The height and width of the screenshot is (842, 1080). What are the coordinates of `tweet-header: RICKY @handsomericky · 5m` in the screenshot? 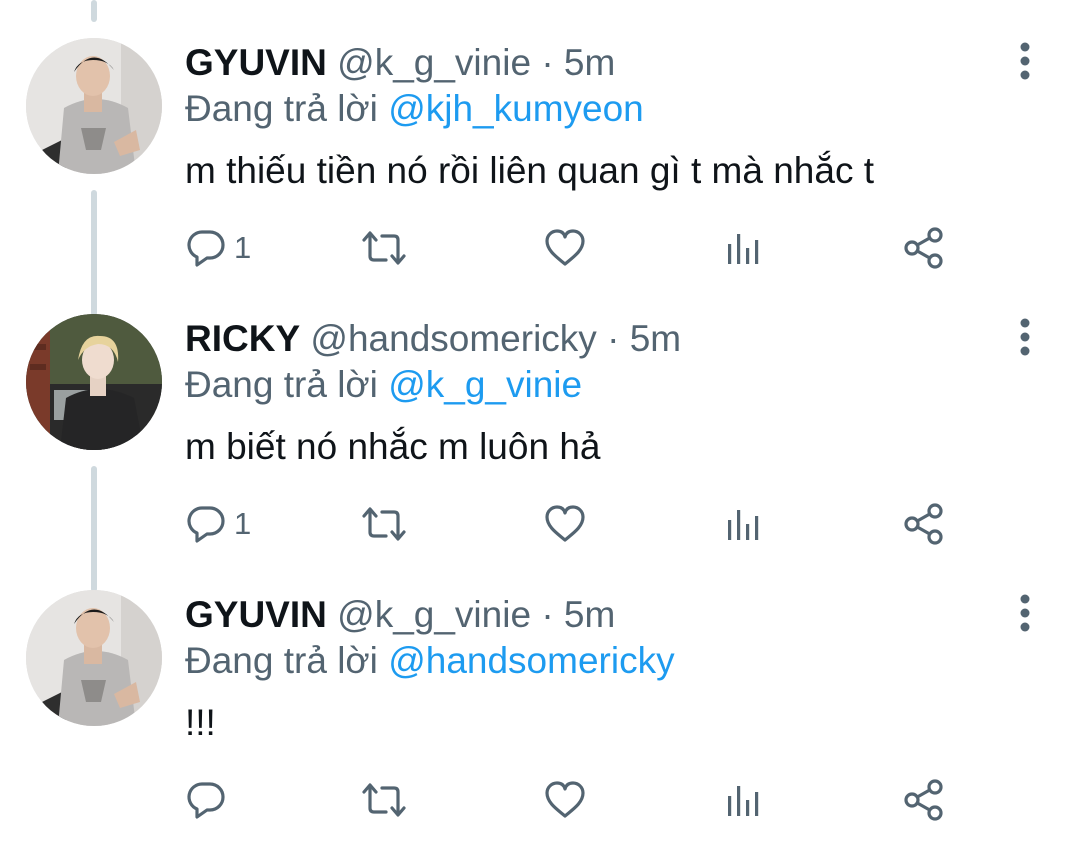 It's located at (433, 339).